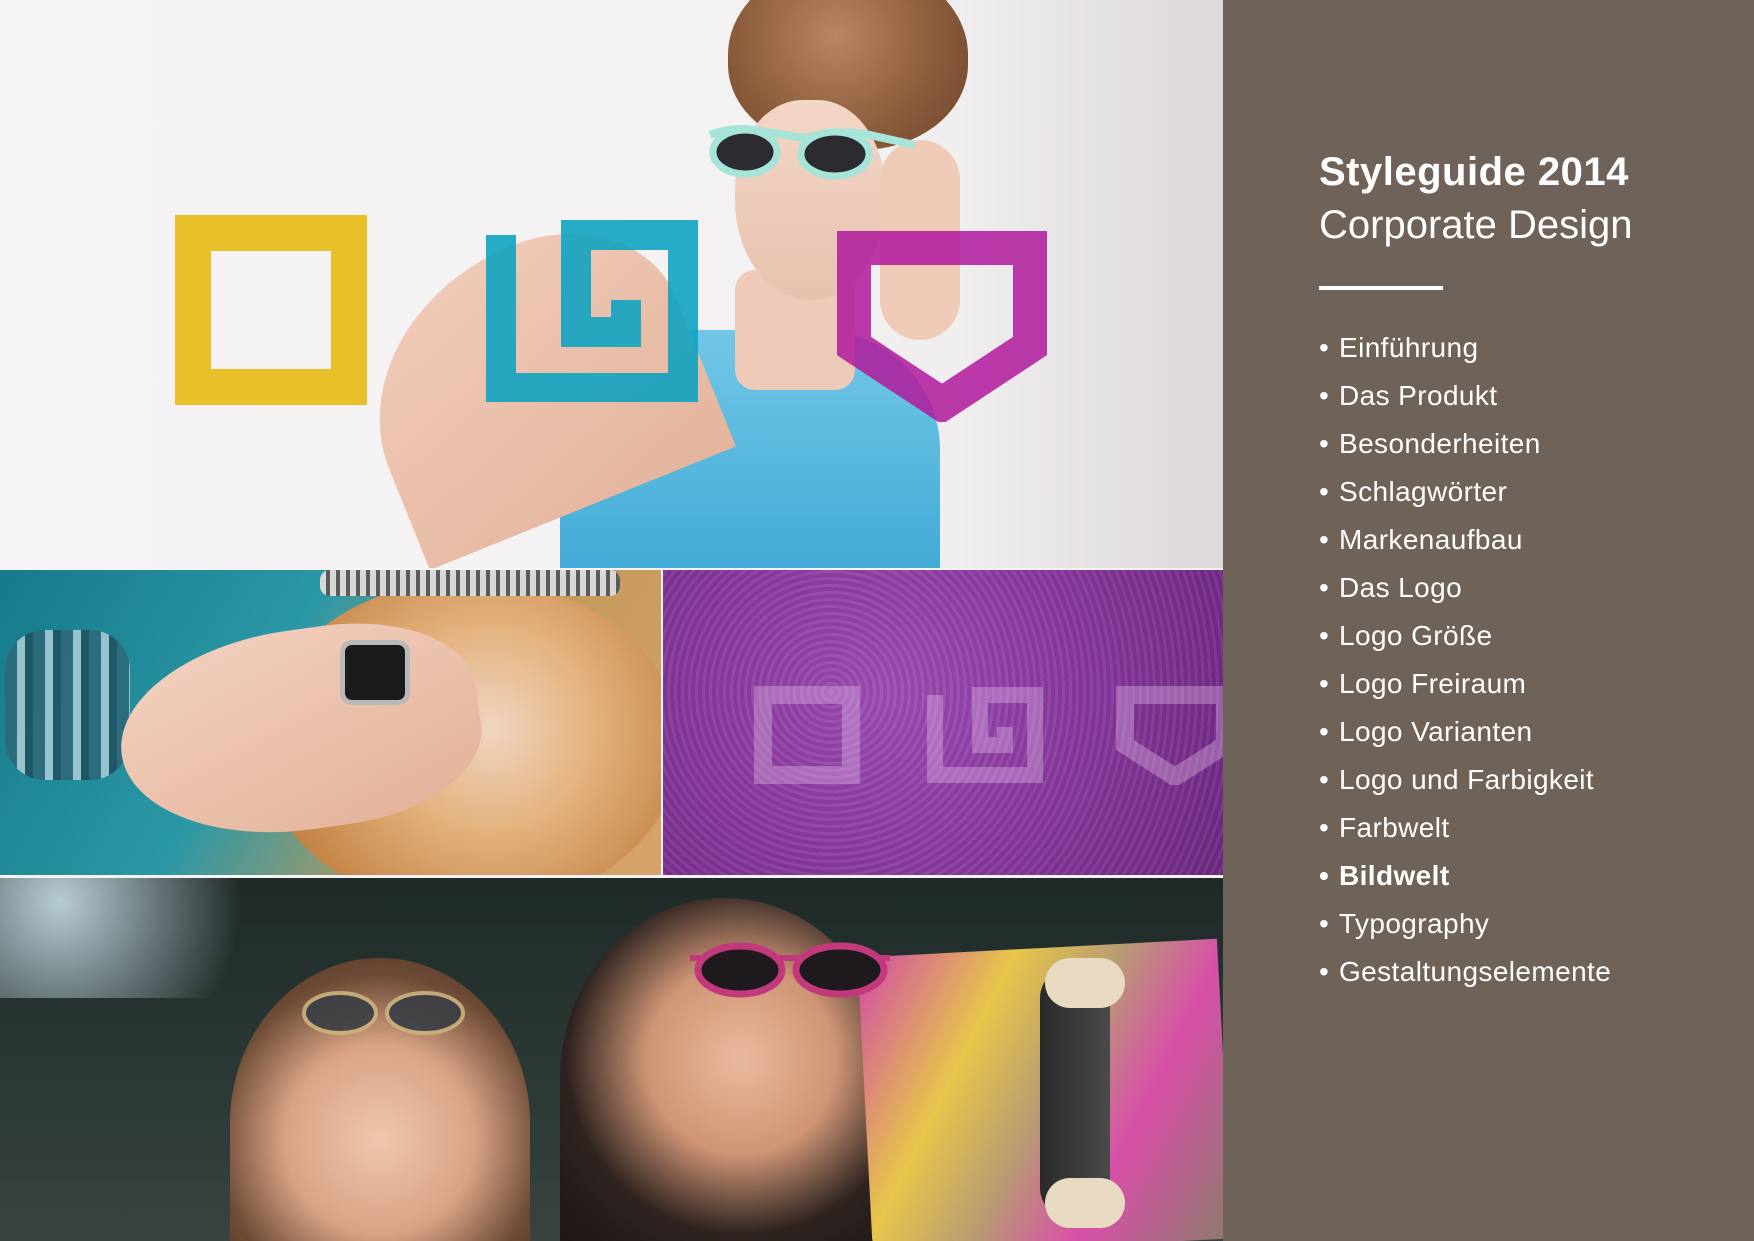 Image resolution: width=1754 pixels, height=1241 pixels. I want to click on purple-leather, so click(943, 722).